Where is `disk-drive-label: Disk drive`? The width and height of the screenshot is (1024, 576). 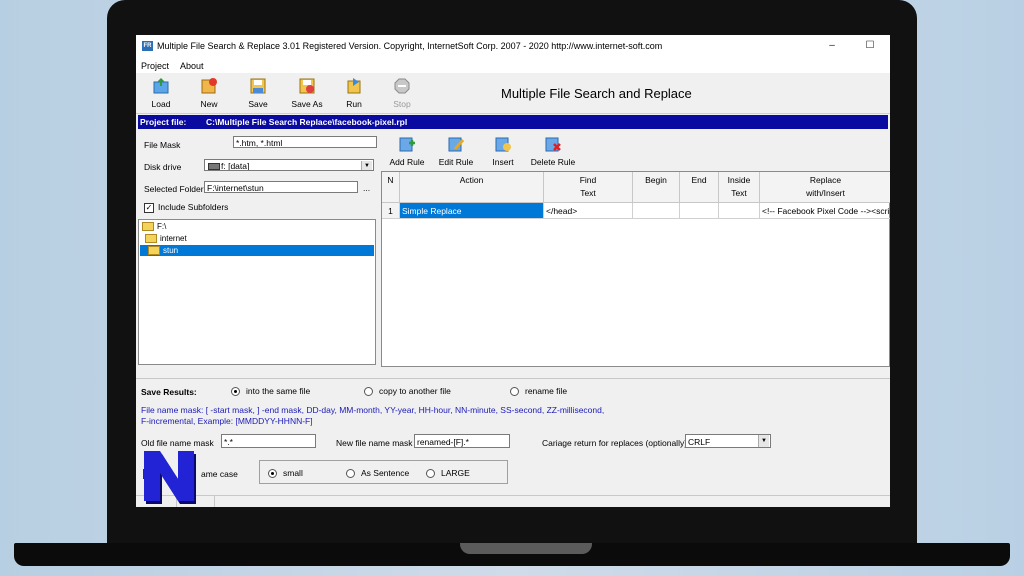 disk-drive-label: Disk drive is located at coordinates (163, 167).